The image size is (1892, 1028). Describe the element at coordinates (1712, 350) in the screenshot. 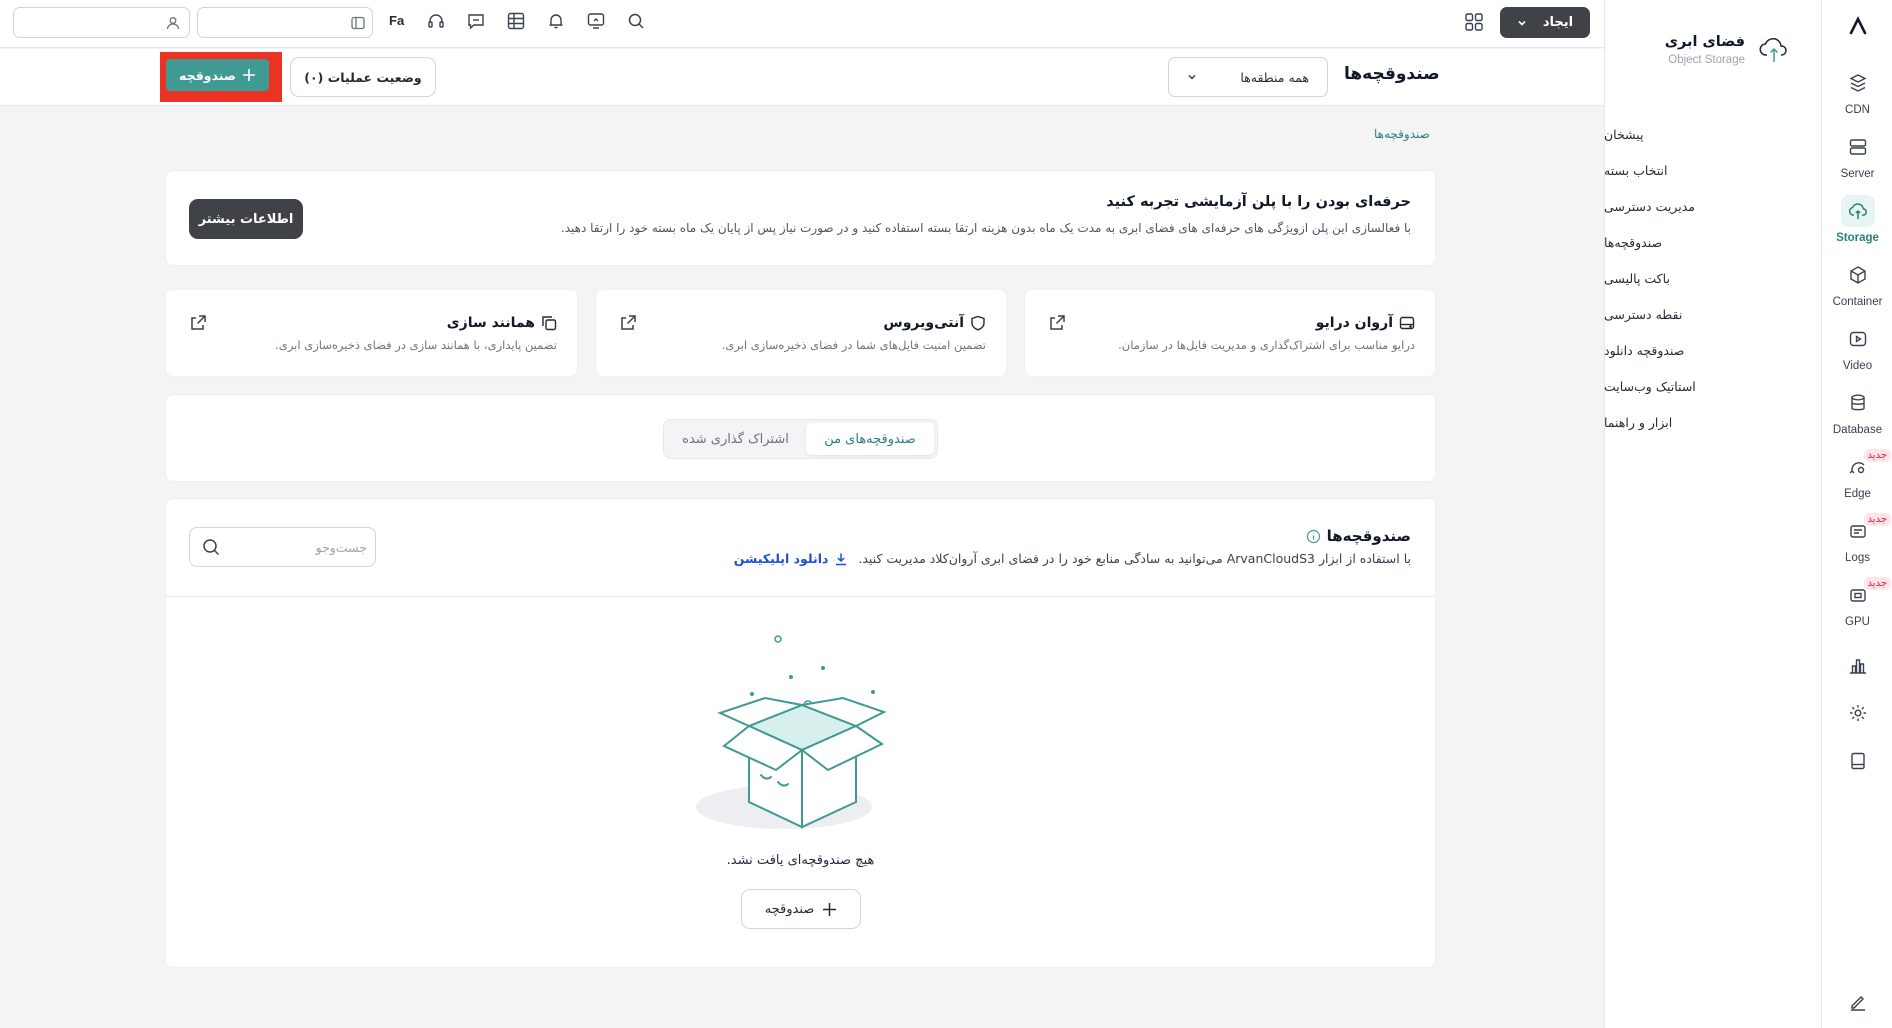

I see `sidebar-item-download-bucket: صندوقچه دانلود` at that location.